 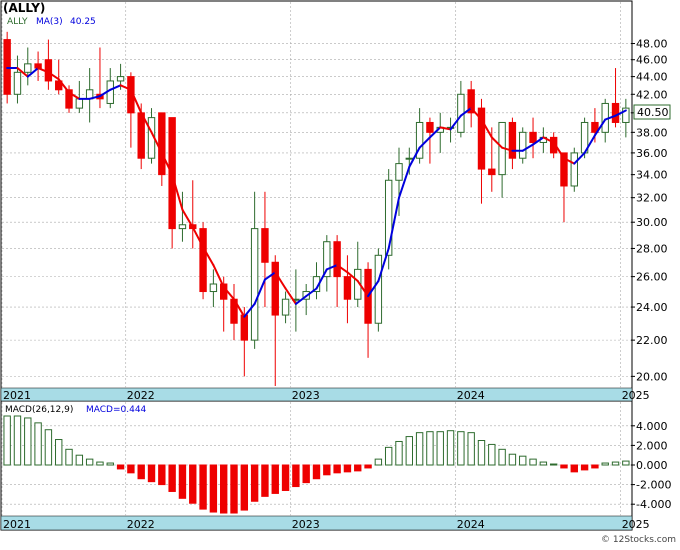 I want to click on last-price-label: 40.50, so click(x=653, y=112).